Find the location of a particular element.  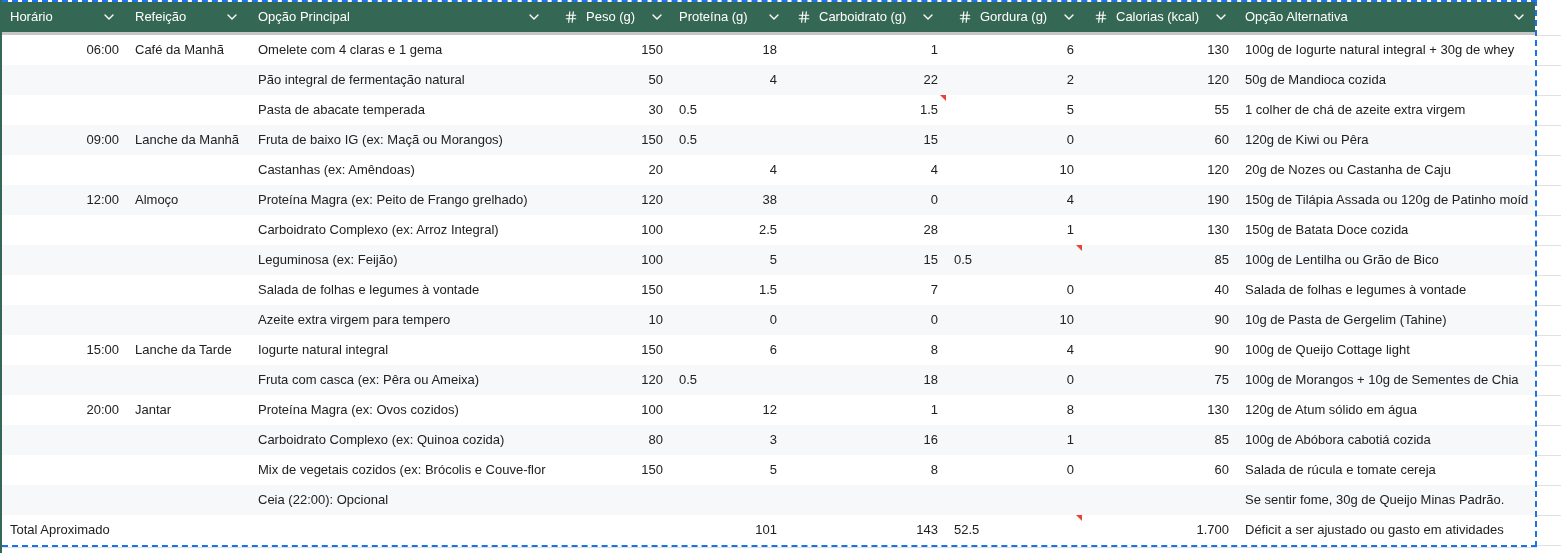

table-cell-text: 50g de Mandioca cozida is located at coordinates (1315, 80).